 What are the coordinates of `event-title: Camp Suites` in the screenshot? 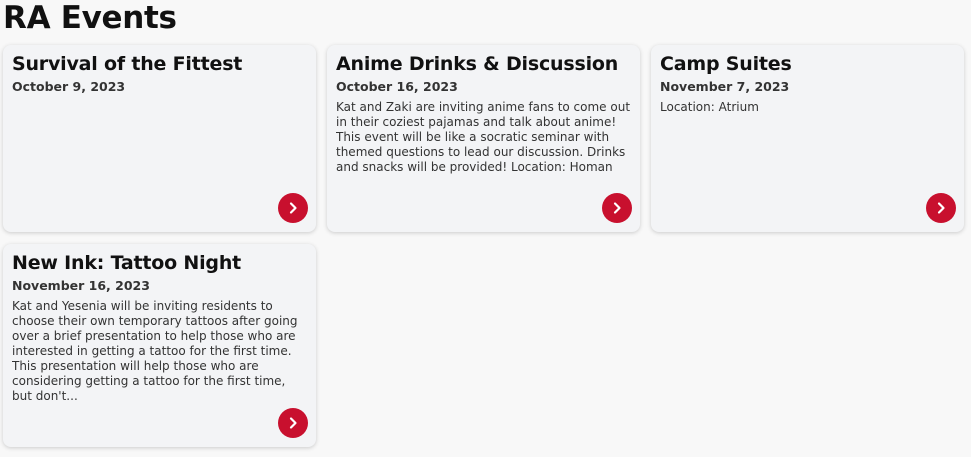 It's located at (726, 64).